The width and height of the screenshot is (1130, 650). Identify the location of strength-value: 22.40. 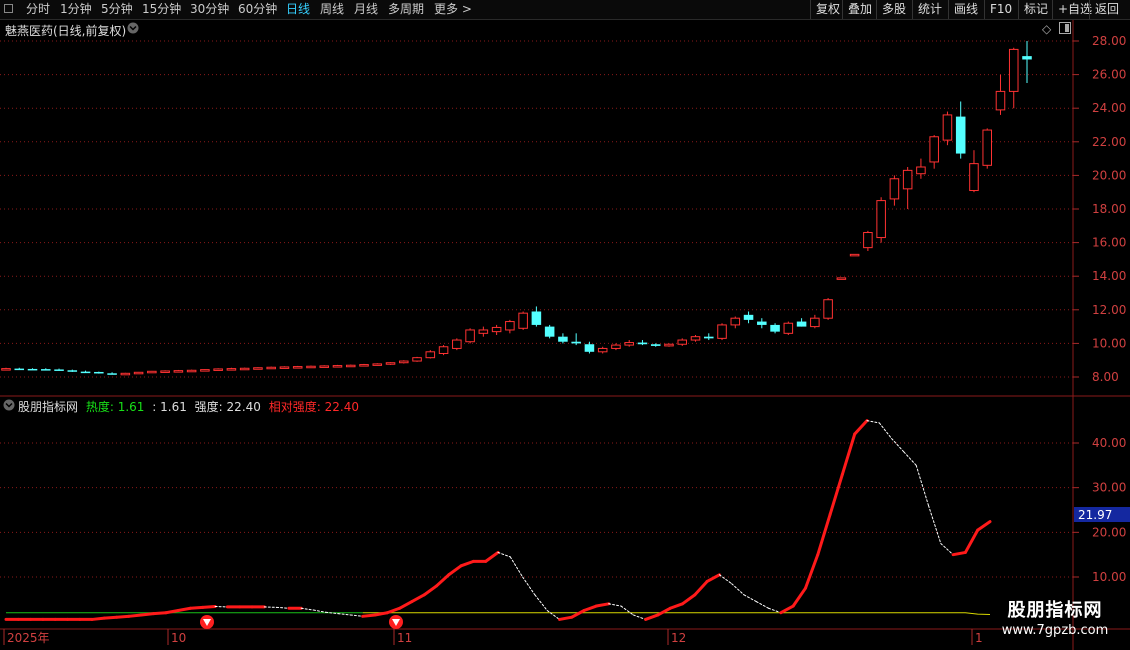
(243, 407).